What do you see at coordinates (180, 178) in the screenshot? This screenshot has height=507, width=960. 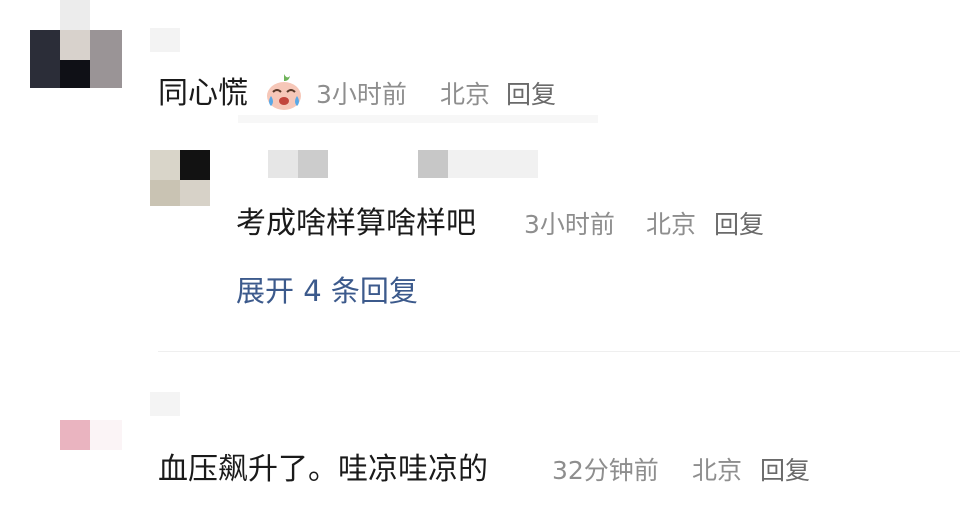 I see `reply-avatar` at bounding box center [180, 178].